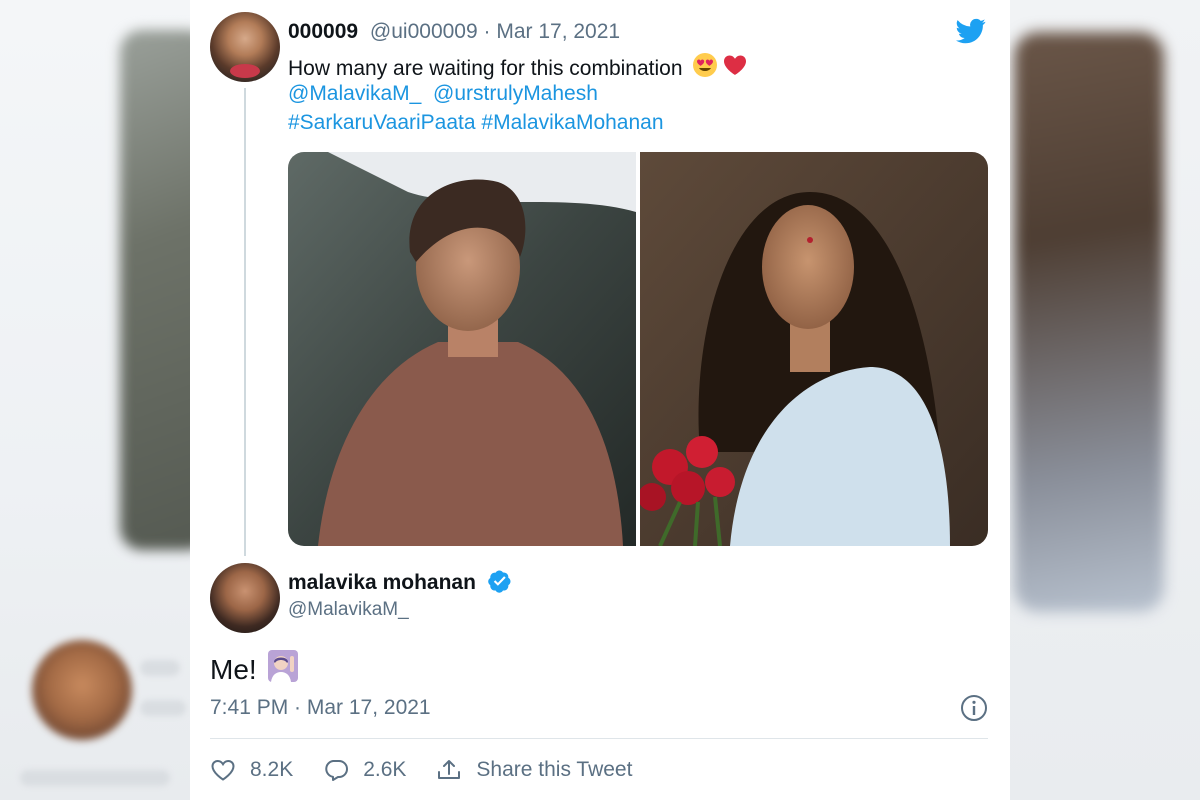 The width and height of the screenshot is (1200, 800). I want to click on tweet-actions-bar: 8.2K 2.6K Share this Tweet, so click(436, 770).